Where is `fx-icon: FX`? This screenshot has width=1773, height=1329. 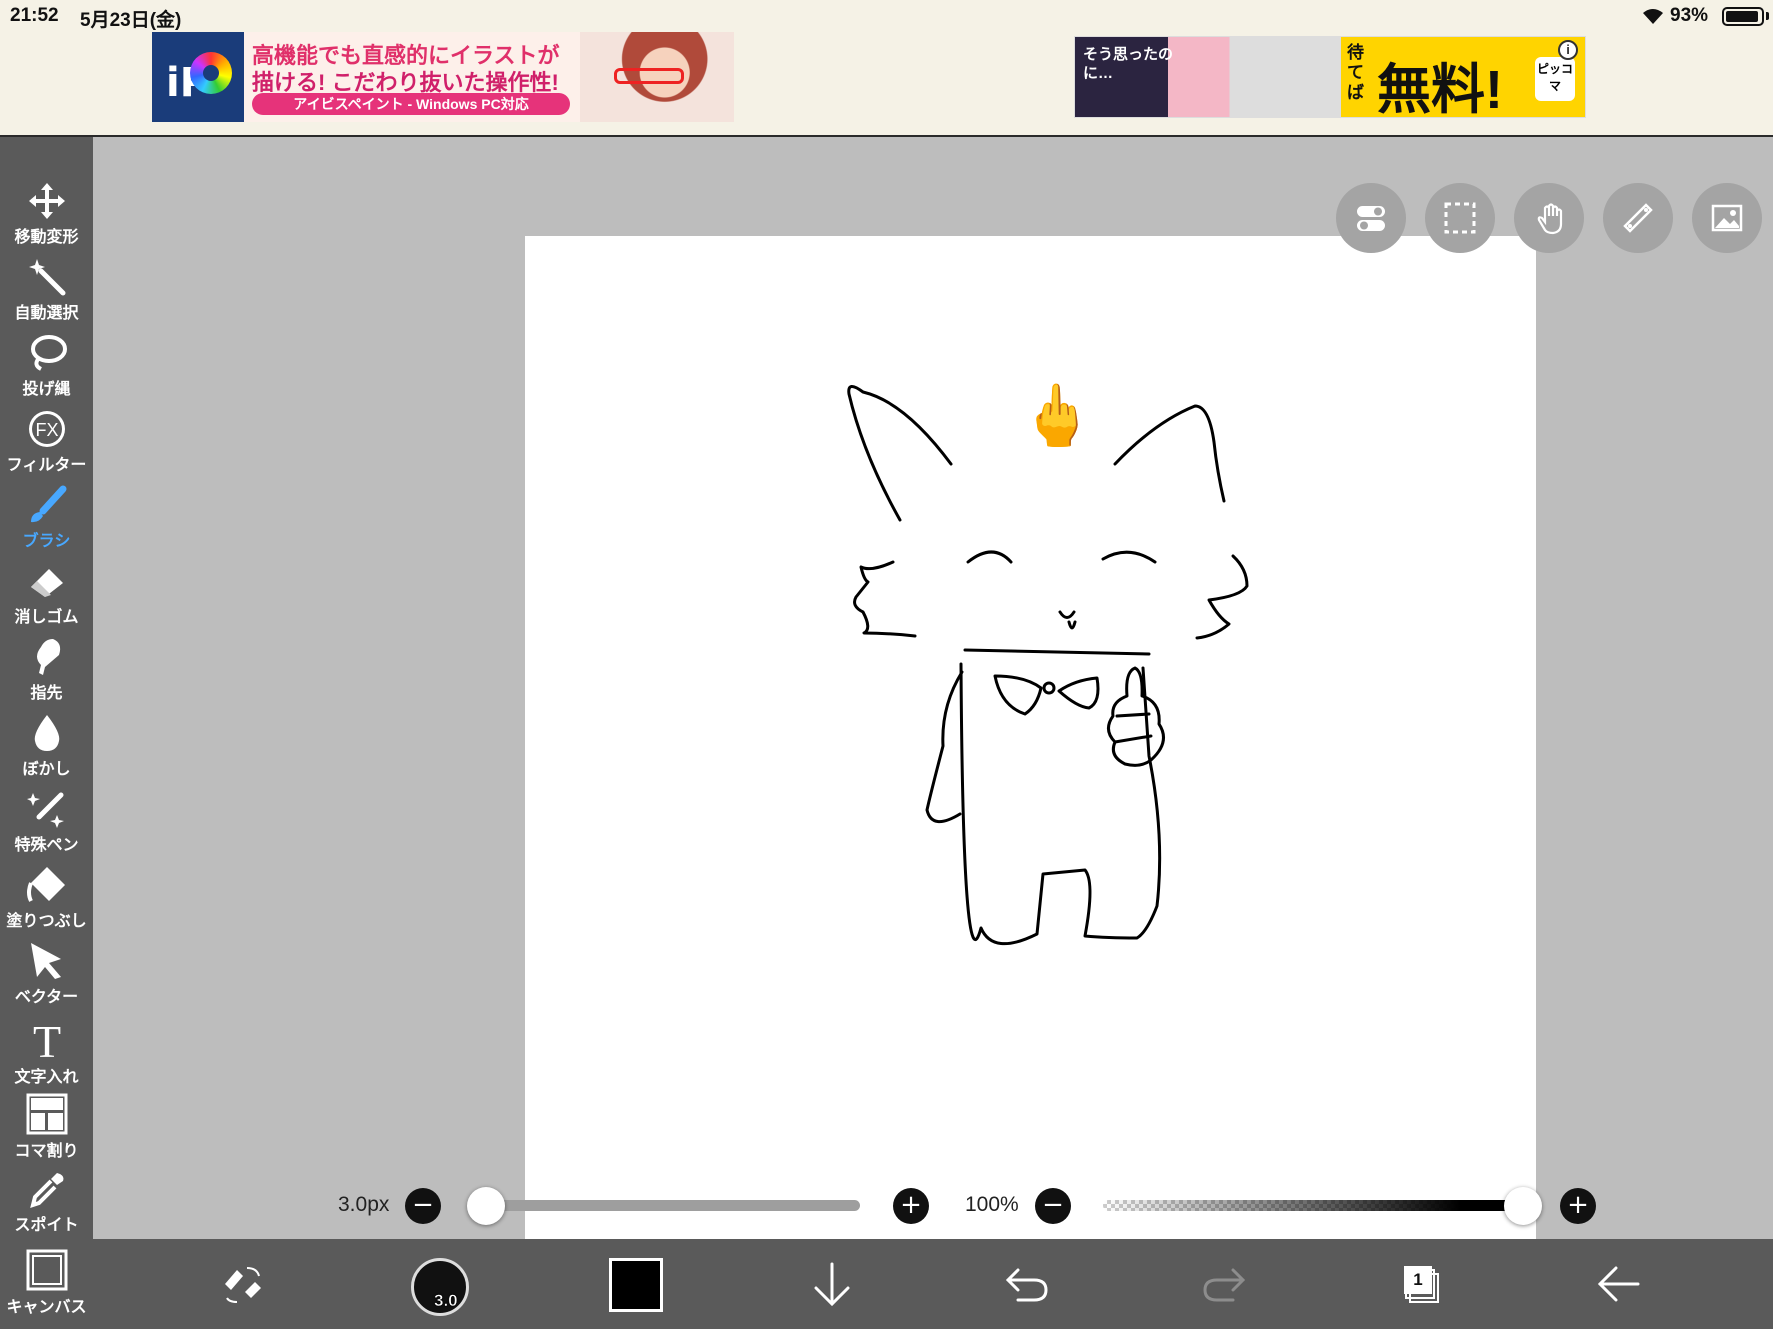 fx-icon: FX is located at coordinates (46, 429).